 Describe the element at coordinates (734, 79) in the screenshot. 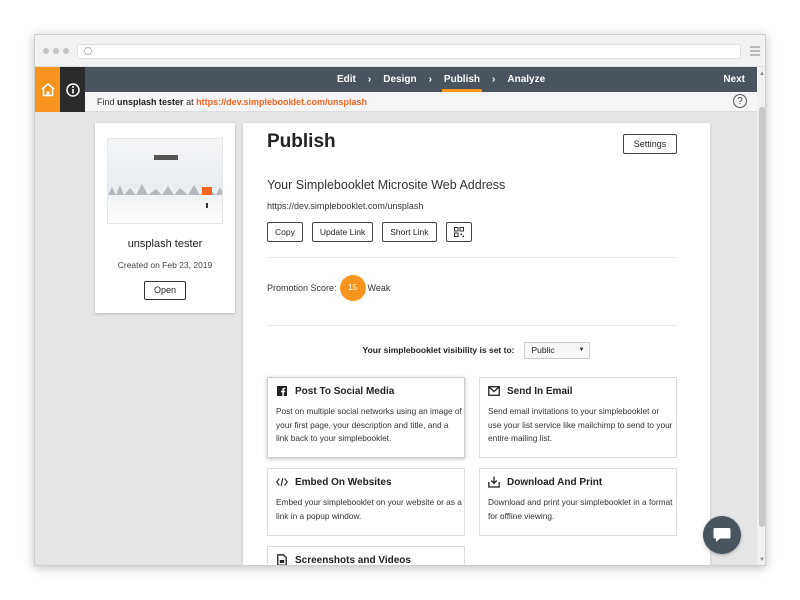

I see `next-button: Next` at that location.